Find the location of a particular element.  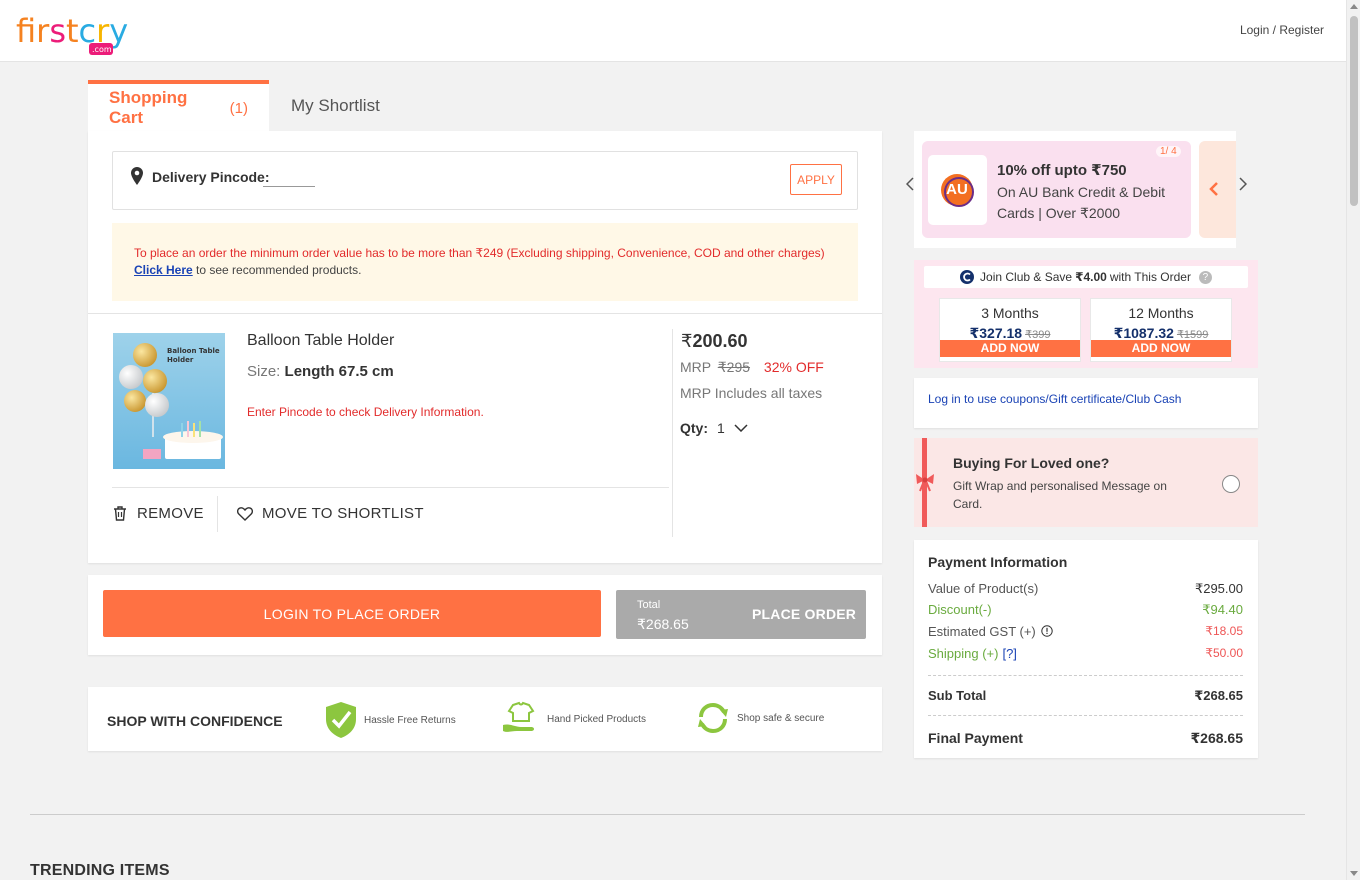

shipping-help-link: [?] is located at coordinates (1009, 653).